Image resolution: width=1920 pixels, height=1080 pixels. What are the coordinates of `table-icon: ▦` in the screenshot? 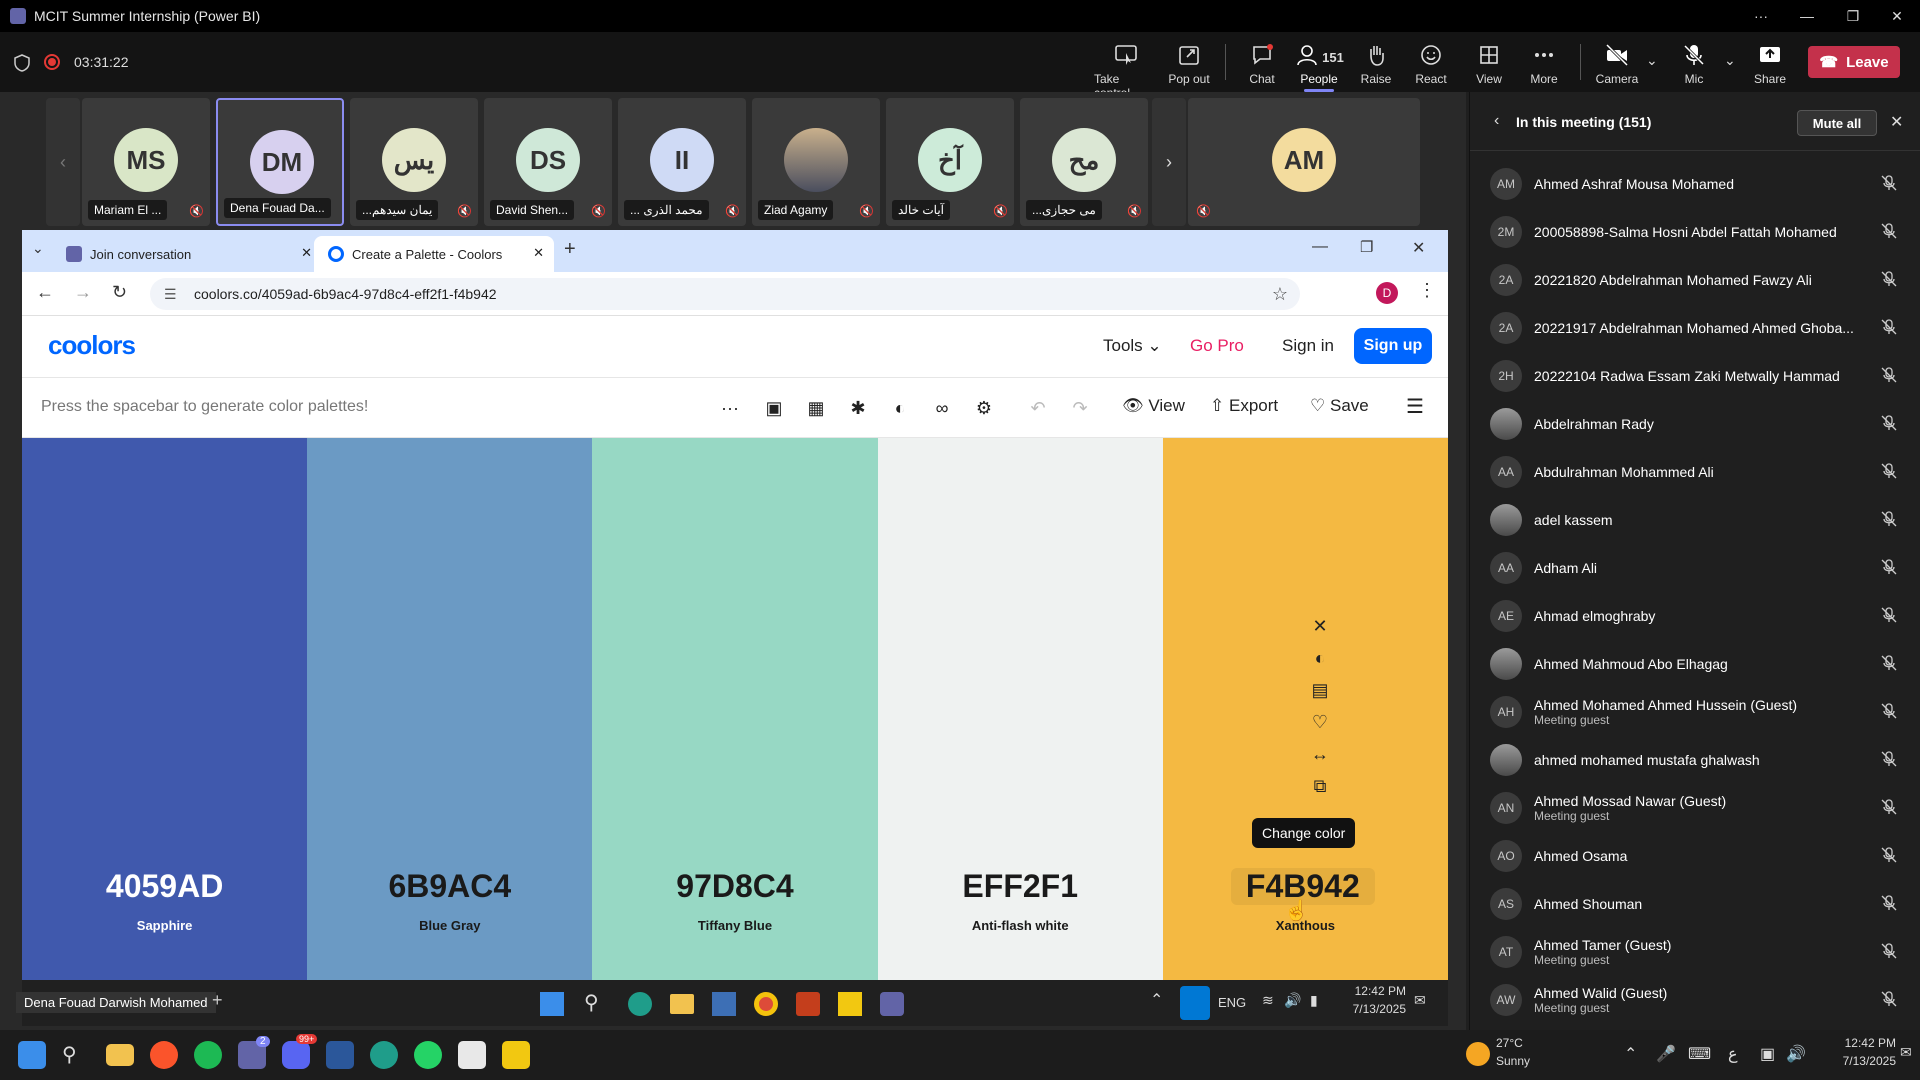 It's located at (816, 408).